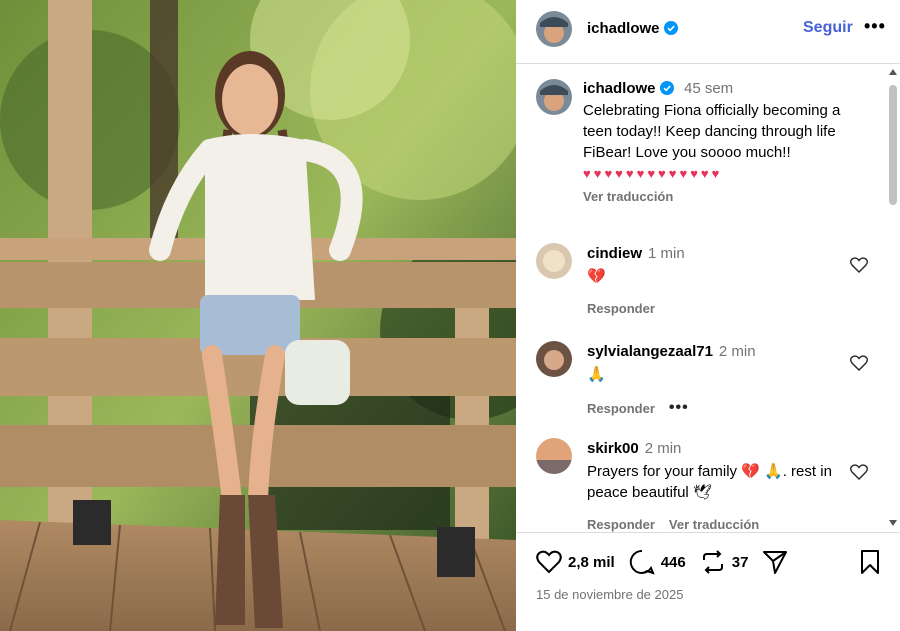 This screenshot has height=631, width=900. Describe the element at coordinates (554, 29) in the screenshot. I see `author-avatar` at that location.